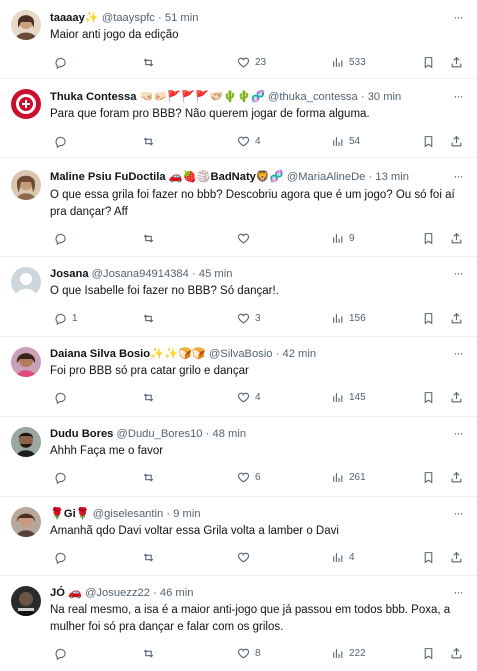 The image size is (477, 671). What do you see at coordinates (348, 62) in the screenshot?
I see `views-button: 533` at bounding box center [348, 62].